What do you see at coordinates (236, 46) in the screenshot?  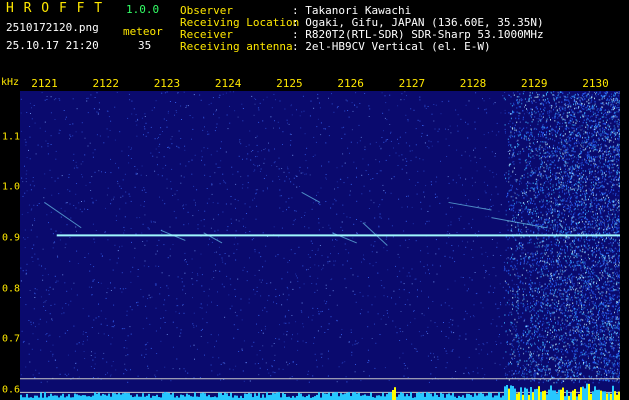 I see `antenna-label: Receiving antenna` at bounding box center [236, 46].